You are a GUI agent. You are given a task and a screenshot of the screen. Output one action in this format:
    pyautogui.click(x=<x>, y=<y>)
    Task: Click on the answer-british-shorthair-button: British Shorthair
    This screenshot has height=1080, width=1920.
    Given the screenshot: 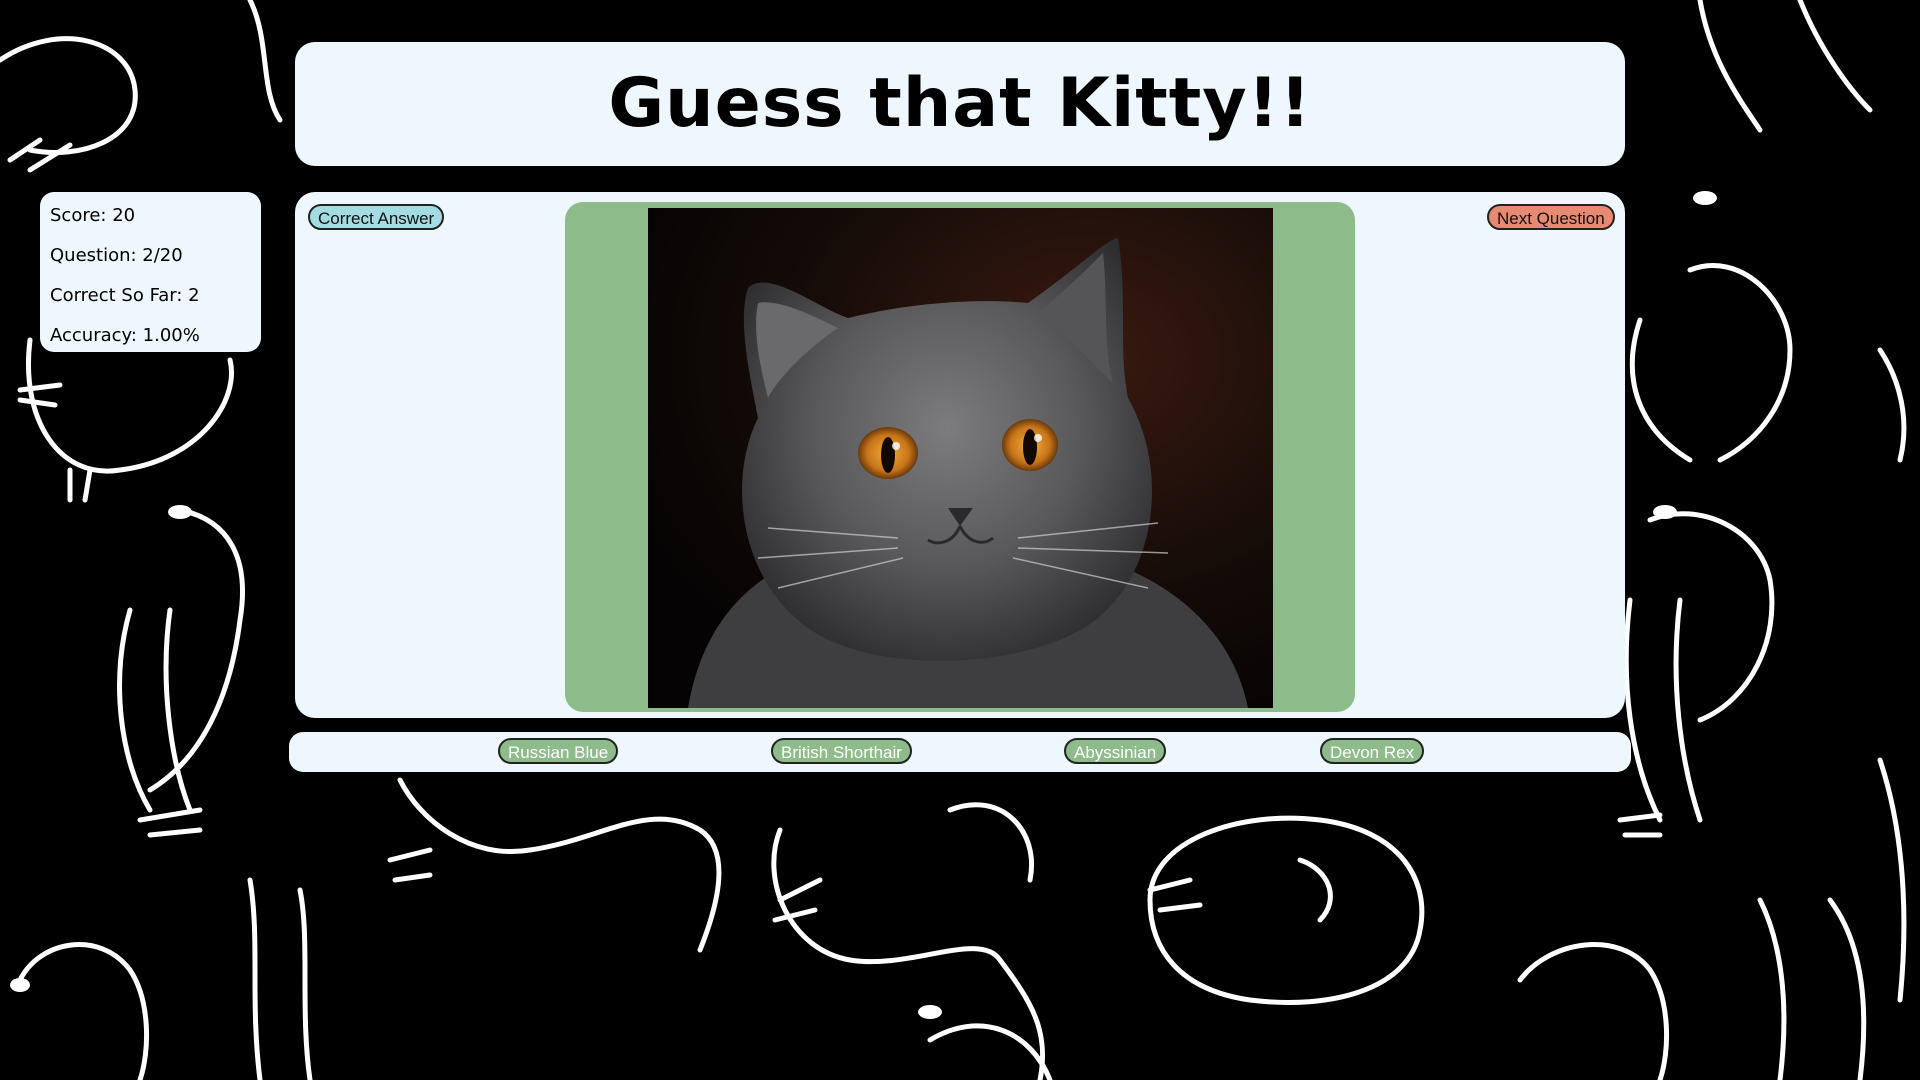 What is the action you would take?
    pyautogui.click(x=841, y=751)
    